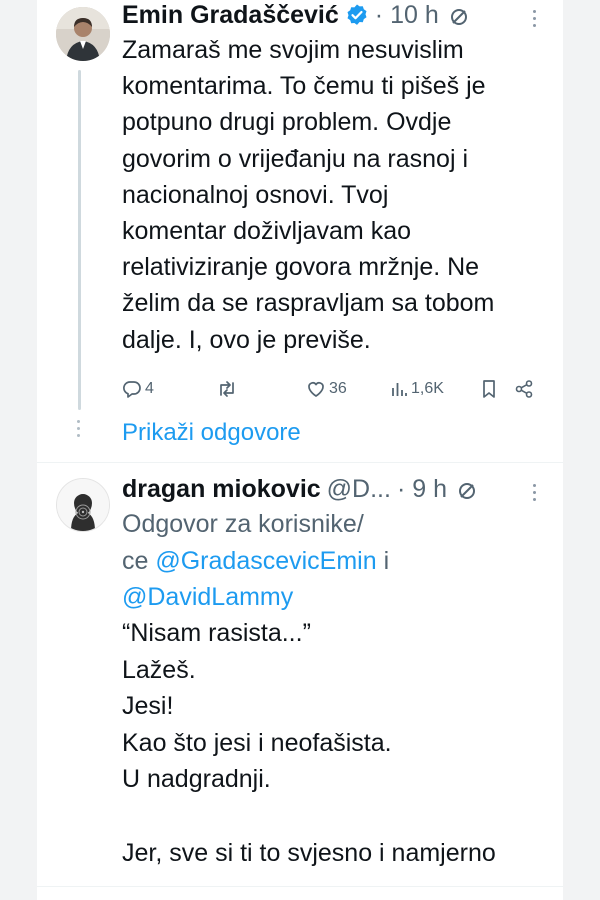 The width and height of the screenshot is (600, 900). Describe the element at coordinates (230, 15) in the screenshot. I see `author-name: Emin Gradaščević` at that location.